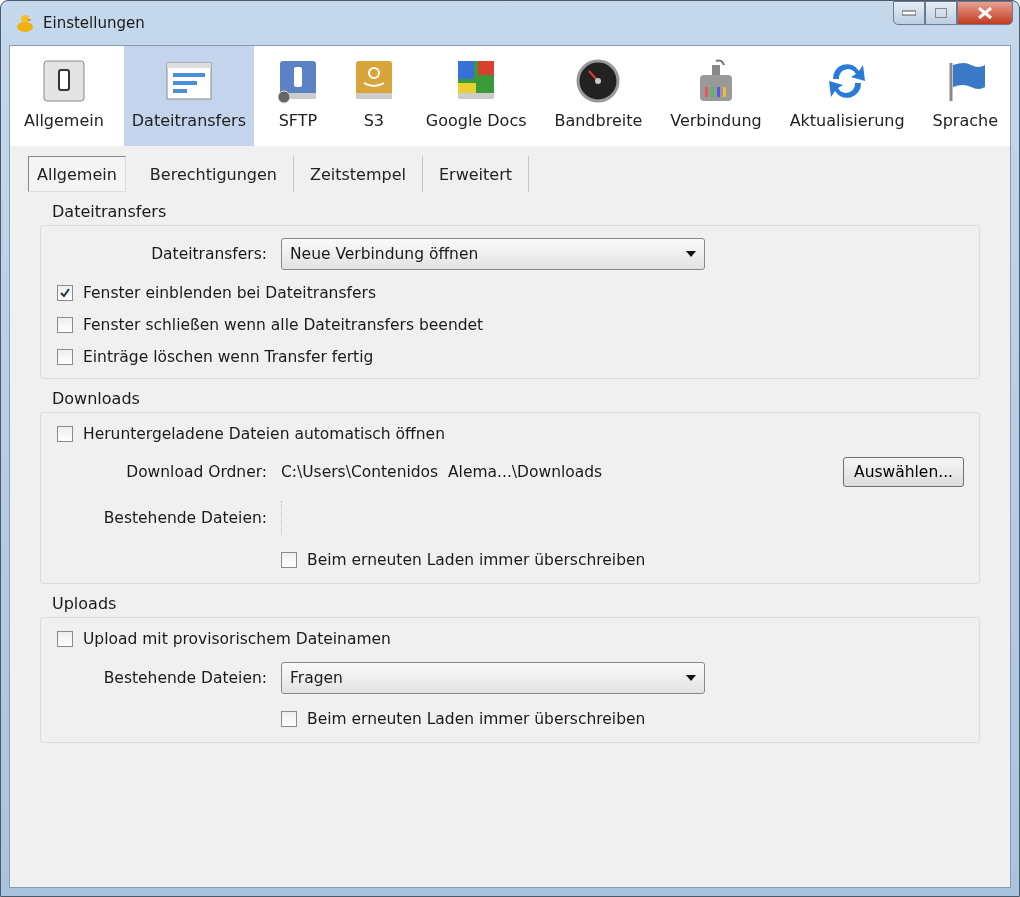 This screenshot has width=1020, height=897. Describe the element at coordinates (283, 325) in the screenshot. I see `checkbox-label: Fenster schließen wenn alle Dateitransfers beendet` at that location.